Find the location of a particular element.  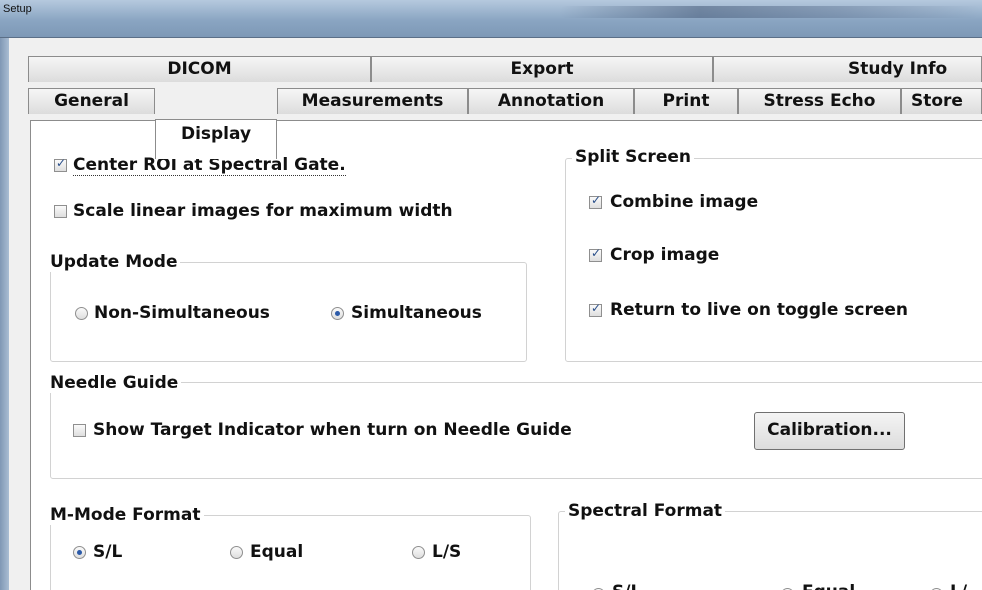

mmode-equal-radio is located at coordinates (236, 552).